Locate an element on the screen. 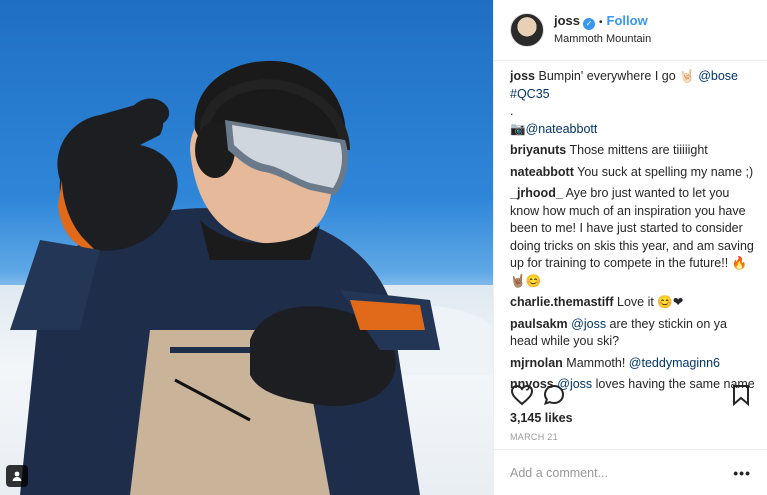 The width and height of the screenshot is (767, 495). comment-text: You suck at spelling my name ;) is located at coordinates (665, 171).